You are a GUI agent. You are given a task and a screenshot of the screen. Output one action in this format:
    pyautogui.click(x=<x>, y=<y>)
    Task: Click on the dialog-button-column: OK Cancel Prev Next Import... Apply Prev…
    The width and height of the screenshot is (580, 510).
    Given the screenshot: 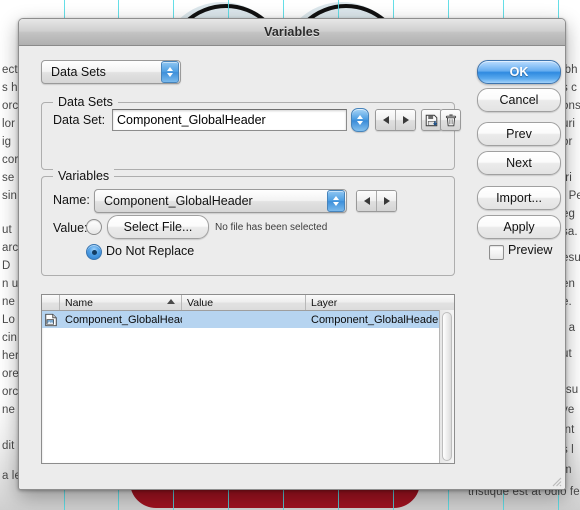 What is the action you would take?
    pyautogui.click(x=518, y=267)
    